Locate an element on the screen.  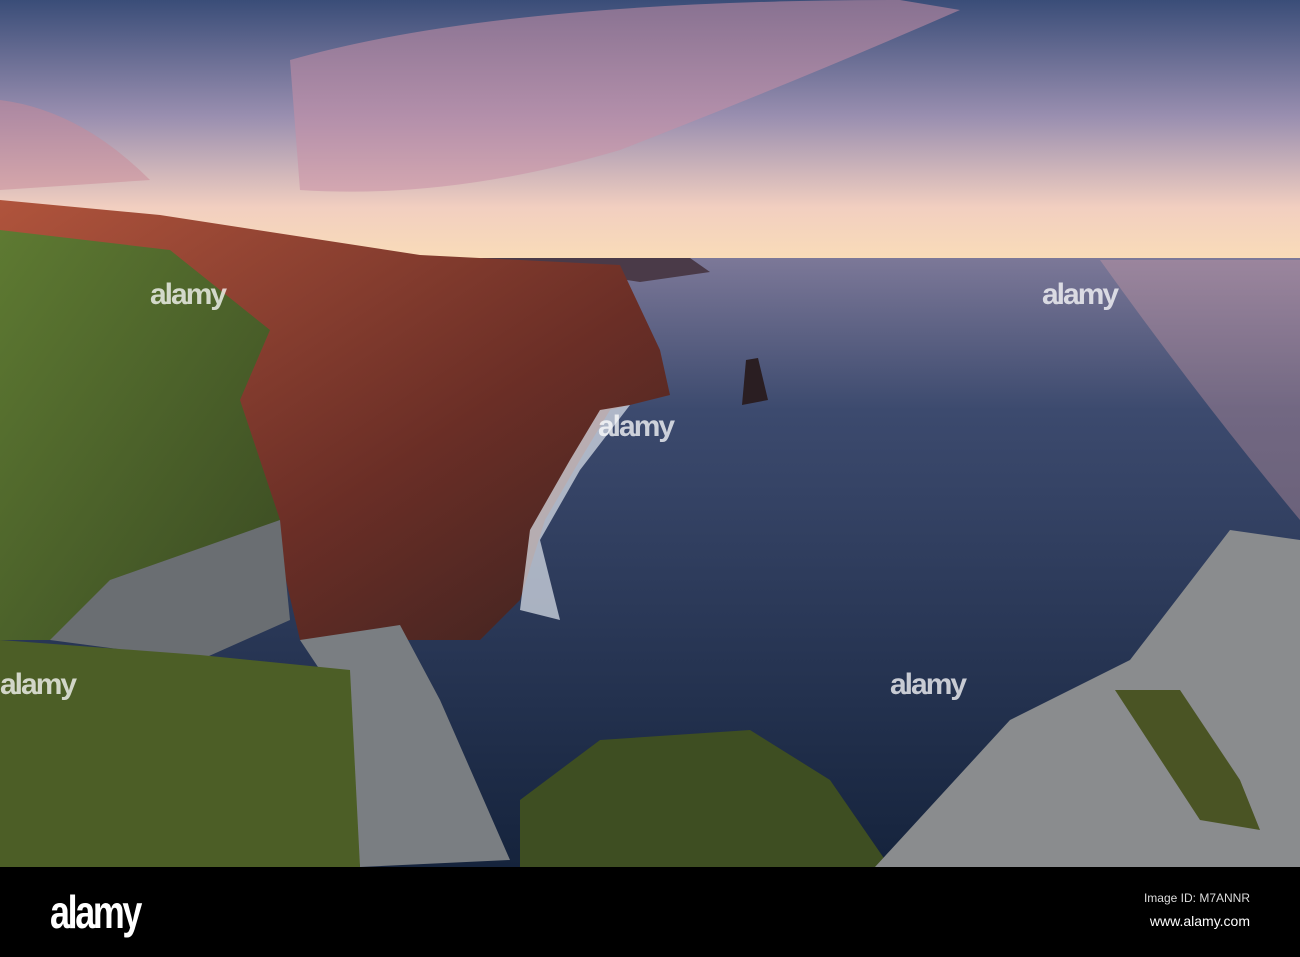
alamy-logo: alamy is located at coordinates (96, 912).